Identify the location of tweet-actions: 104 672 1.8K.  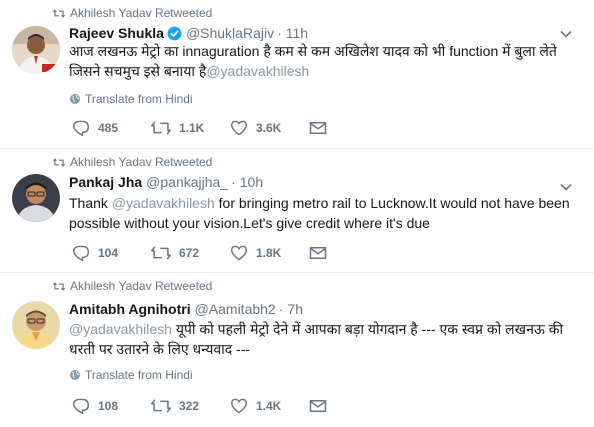
(203, 253).